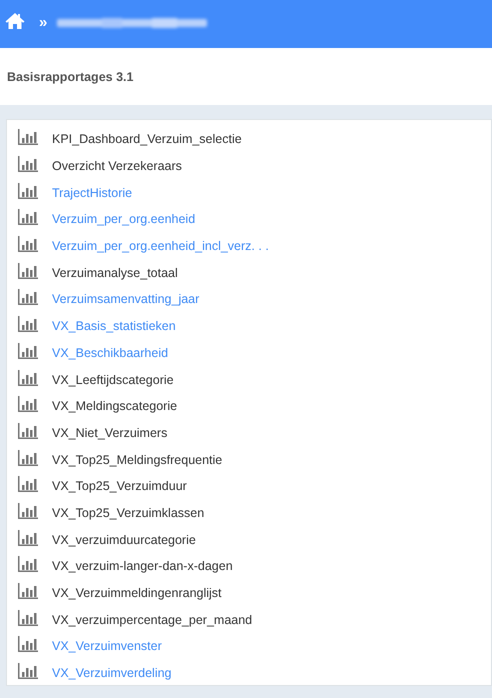 The image size is (492, 698). Describe the element at coordinates (117, 166) in the screenshot. I see `report-link: Overzicht Verzekeraars` at that location.